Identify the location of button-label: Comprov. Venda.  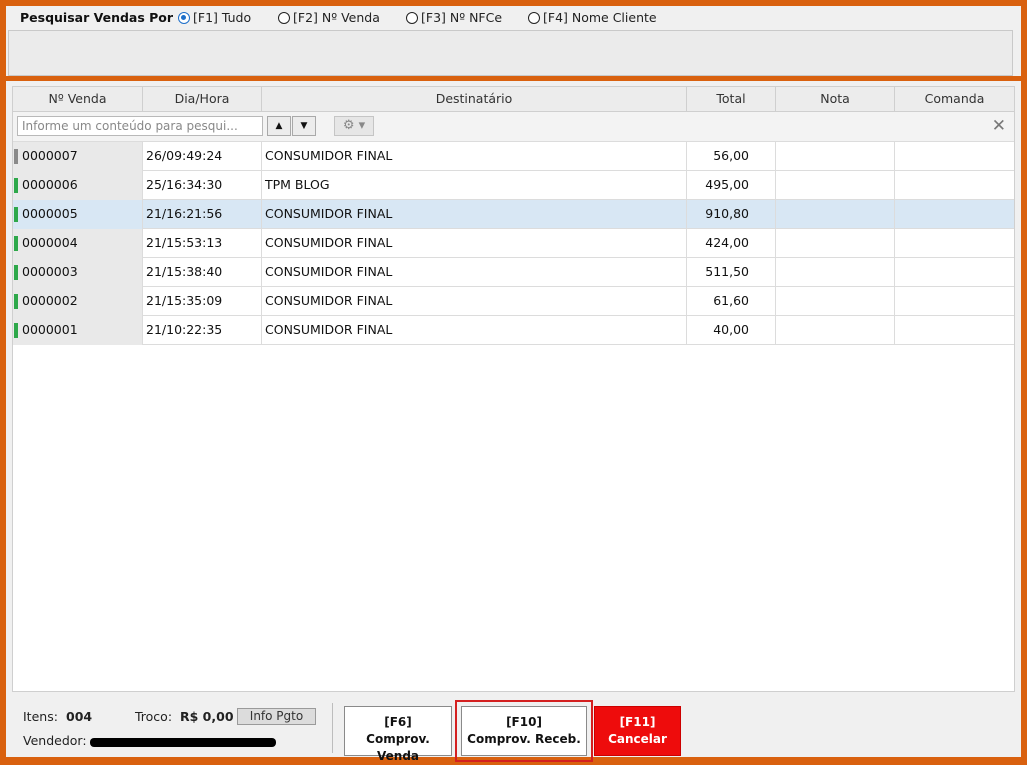
(398, 747).